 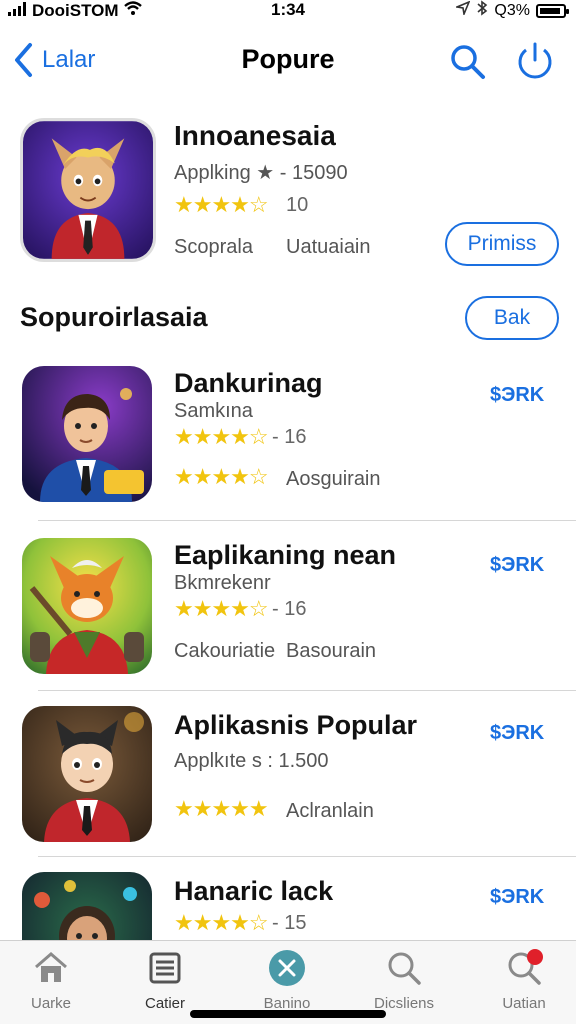 What do you see at coordinates (462, 10) in the screenshot?
I see `location-icon` at bounding box center [462, 10].